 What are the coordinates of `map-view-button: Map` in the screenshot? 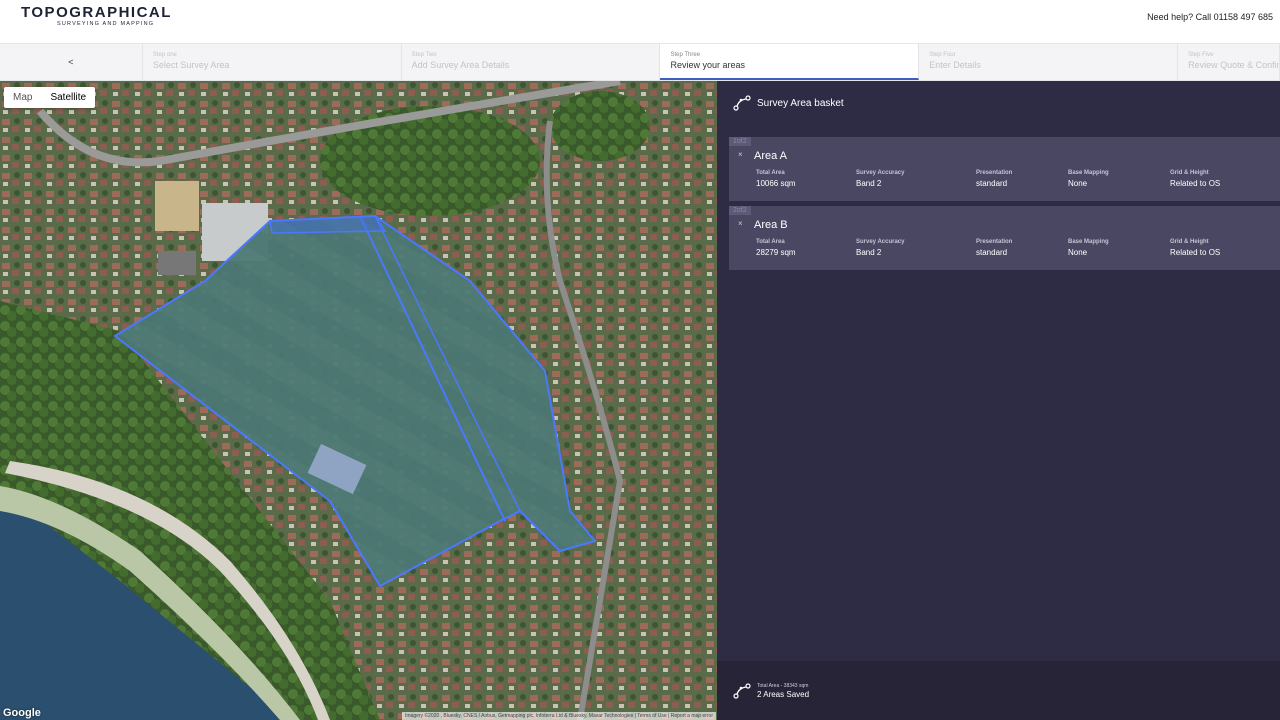 It's located at (22, 97).